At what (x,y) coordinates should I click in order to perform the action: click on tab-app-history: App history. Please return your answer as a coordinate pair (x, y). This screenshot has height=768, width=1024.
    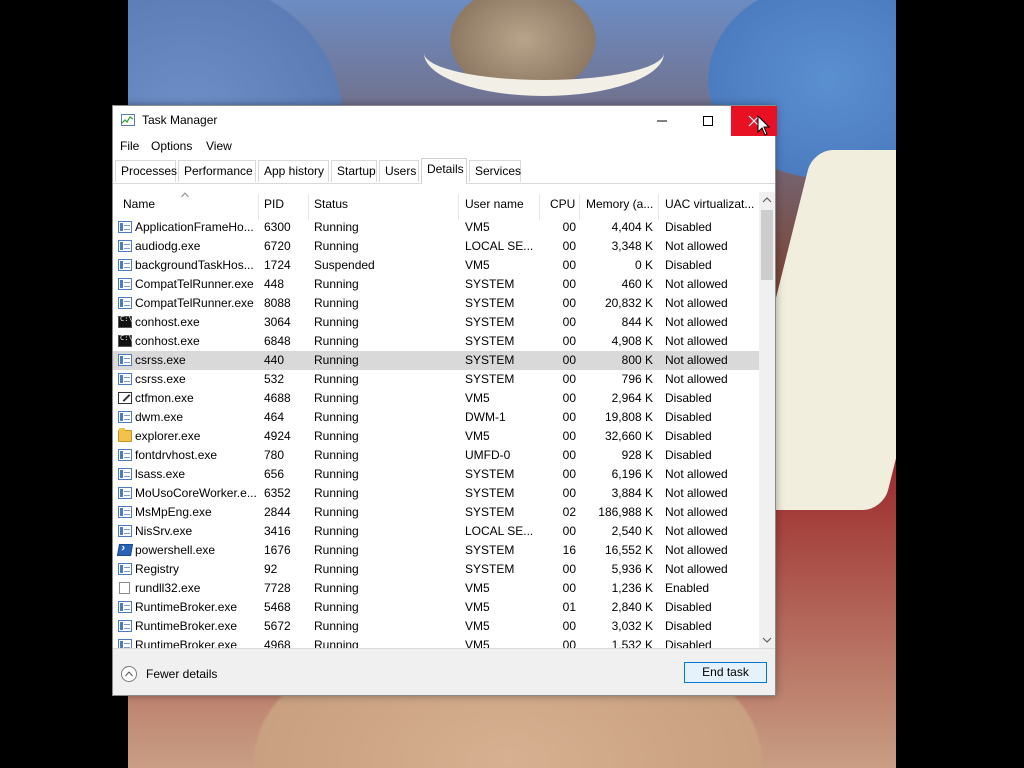
    Looking at the image, I should click on (293, 171).